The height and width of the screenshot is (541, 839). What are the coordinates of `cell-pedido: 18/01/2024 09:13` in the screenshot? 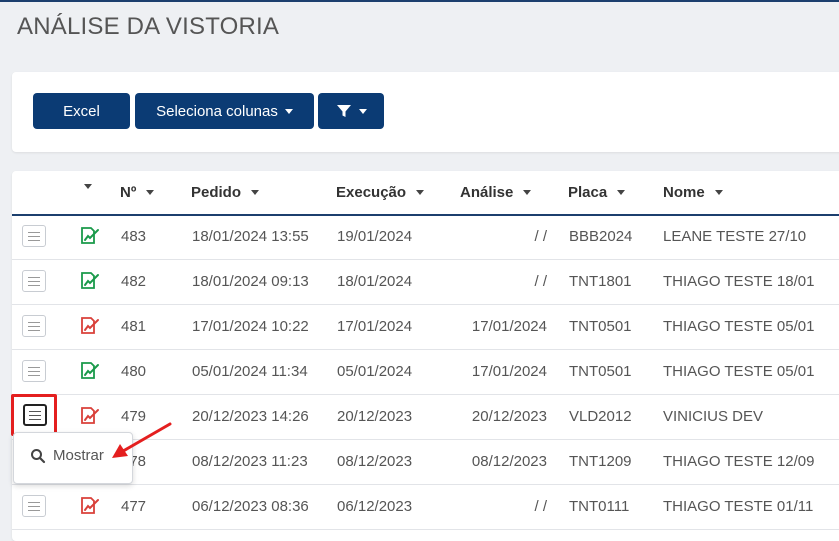 It's located at (250, 281).